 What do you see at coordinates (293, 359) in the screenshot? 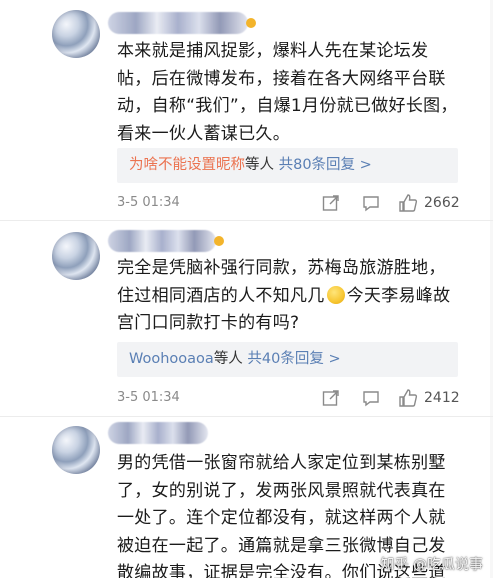
I see `view-replies-link: 共40条回复 >` at bounding box center [293, 359].